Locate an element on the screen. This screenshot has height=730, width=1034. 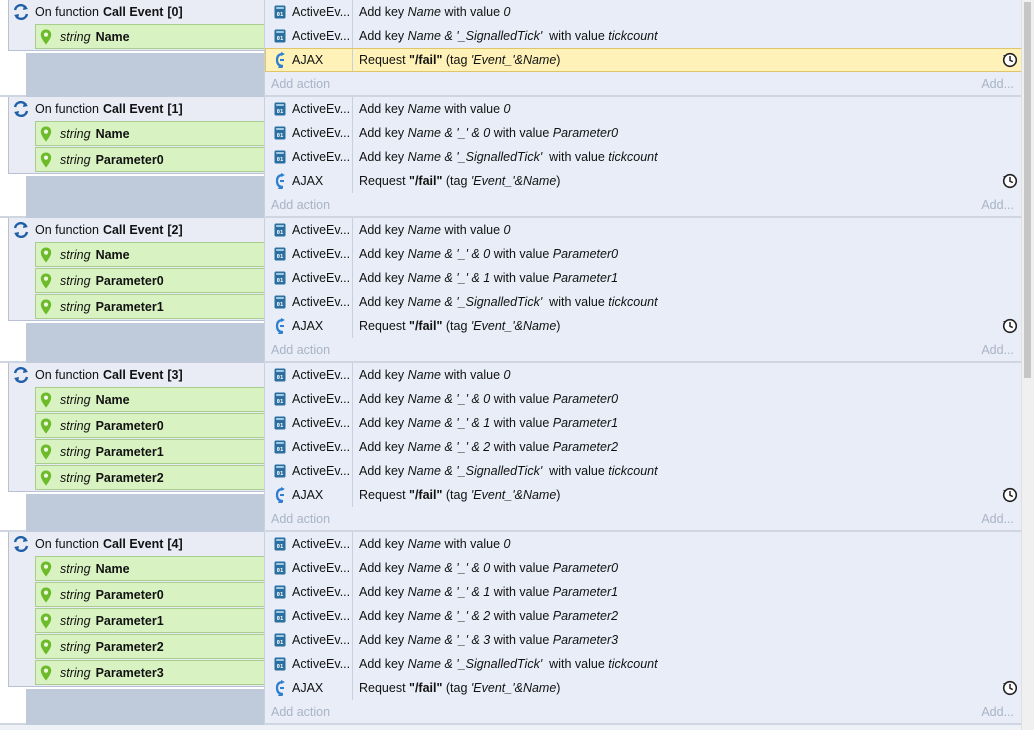
vertical-scrollbar is located at coordinates (1027, 365).